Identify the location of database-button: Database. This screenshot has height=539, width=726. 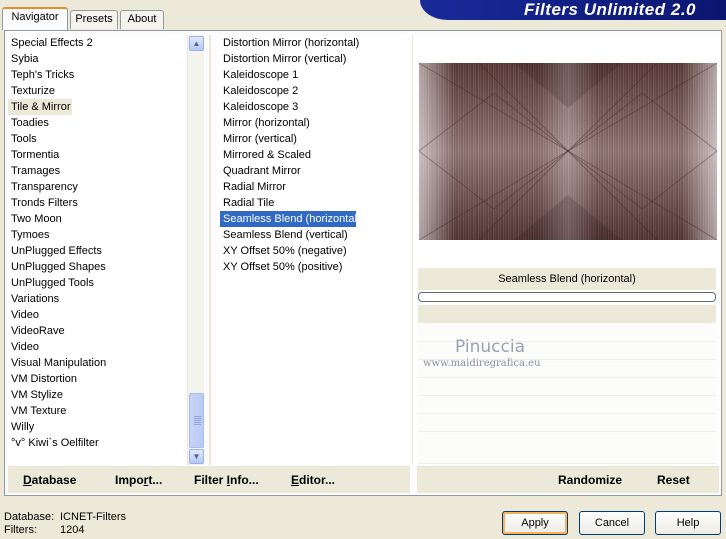
(49, 480).